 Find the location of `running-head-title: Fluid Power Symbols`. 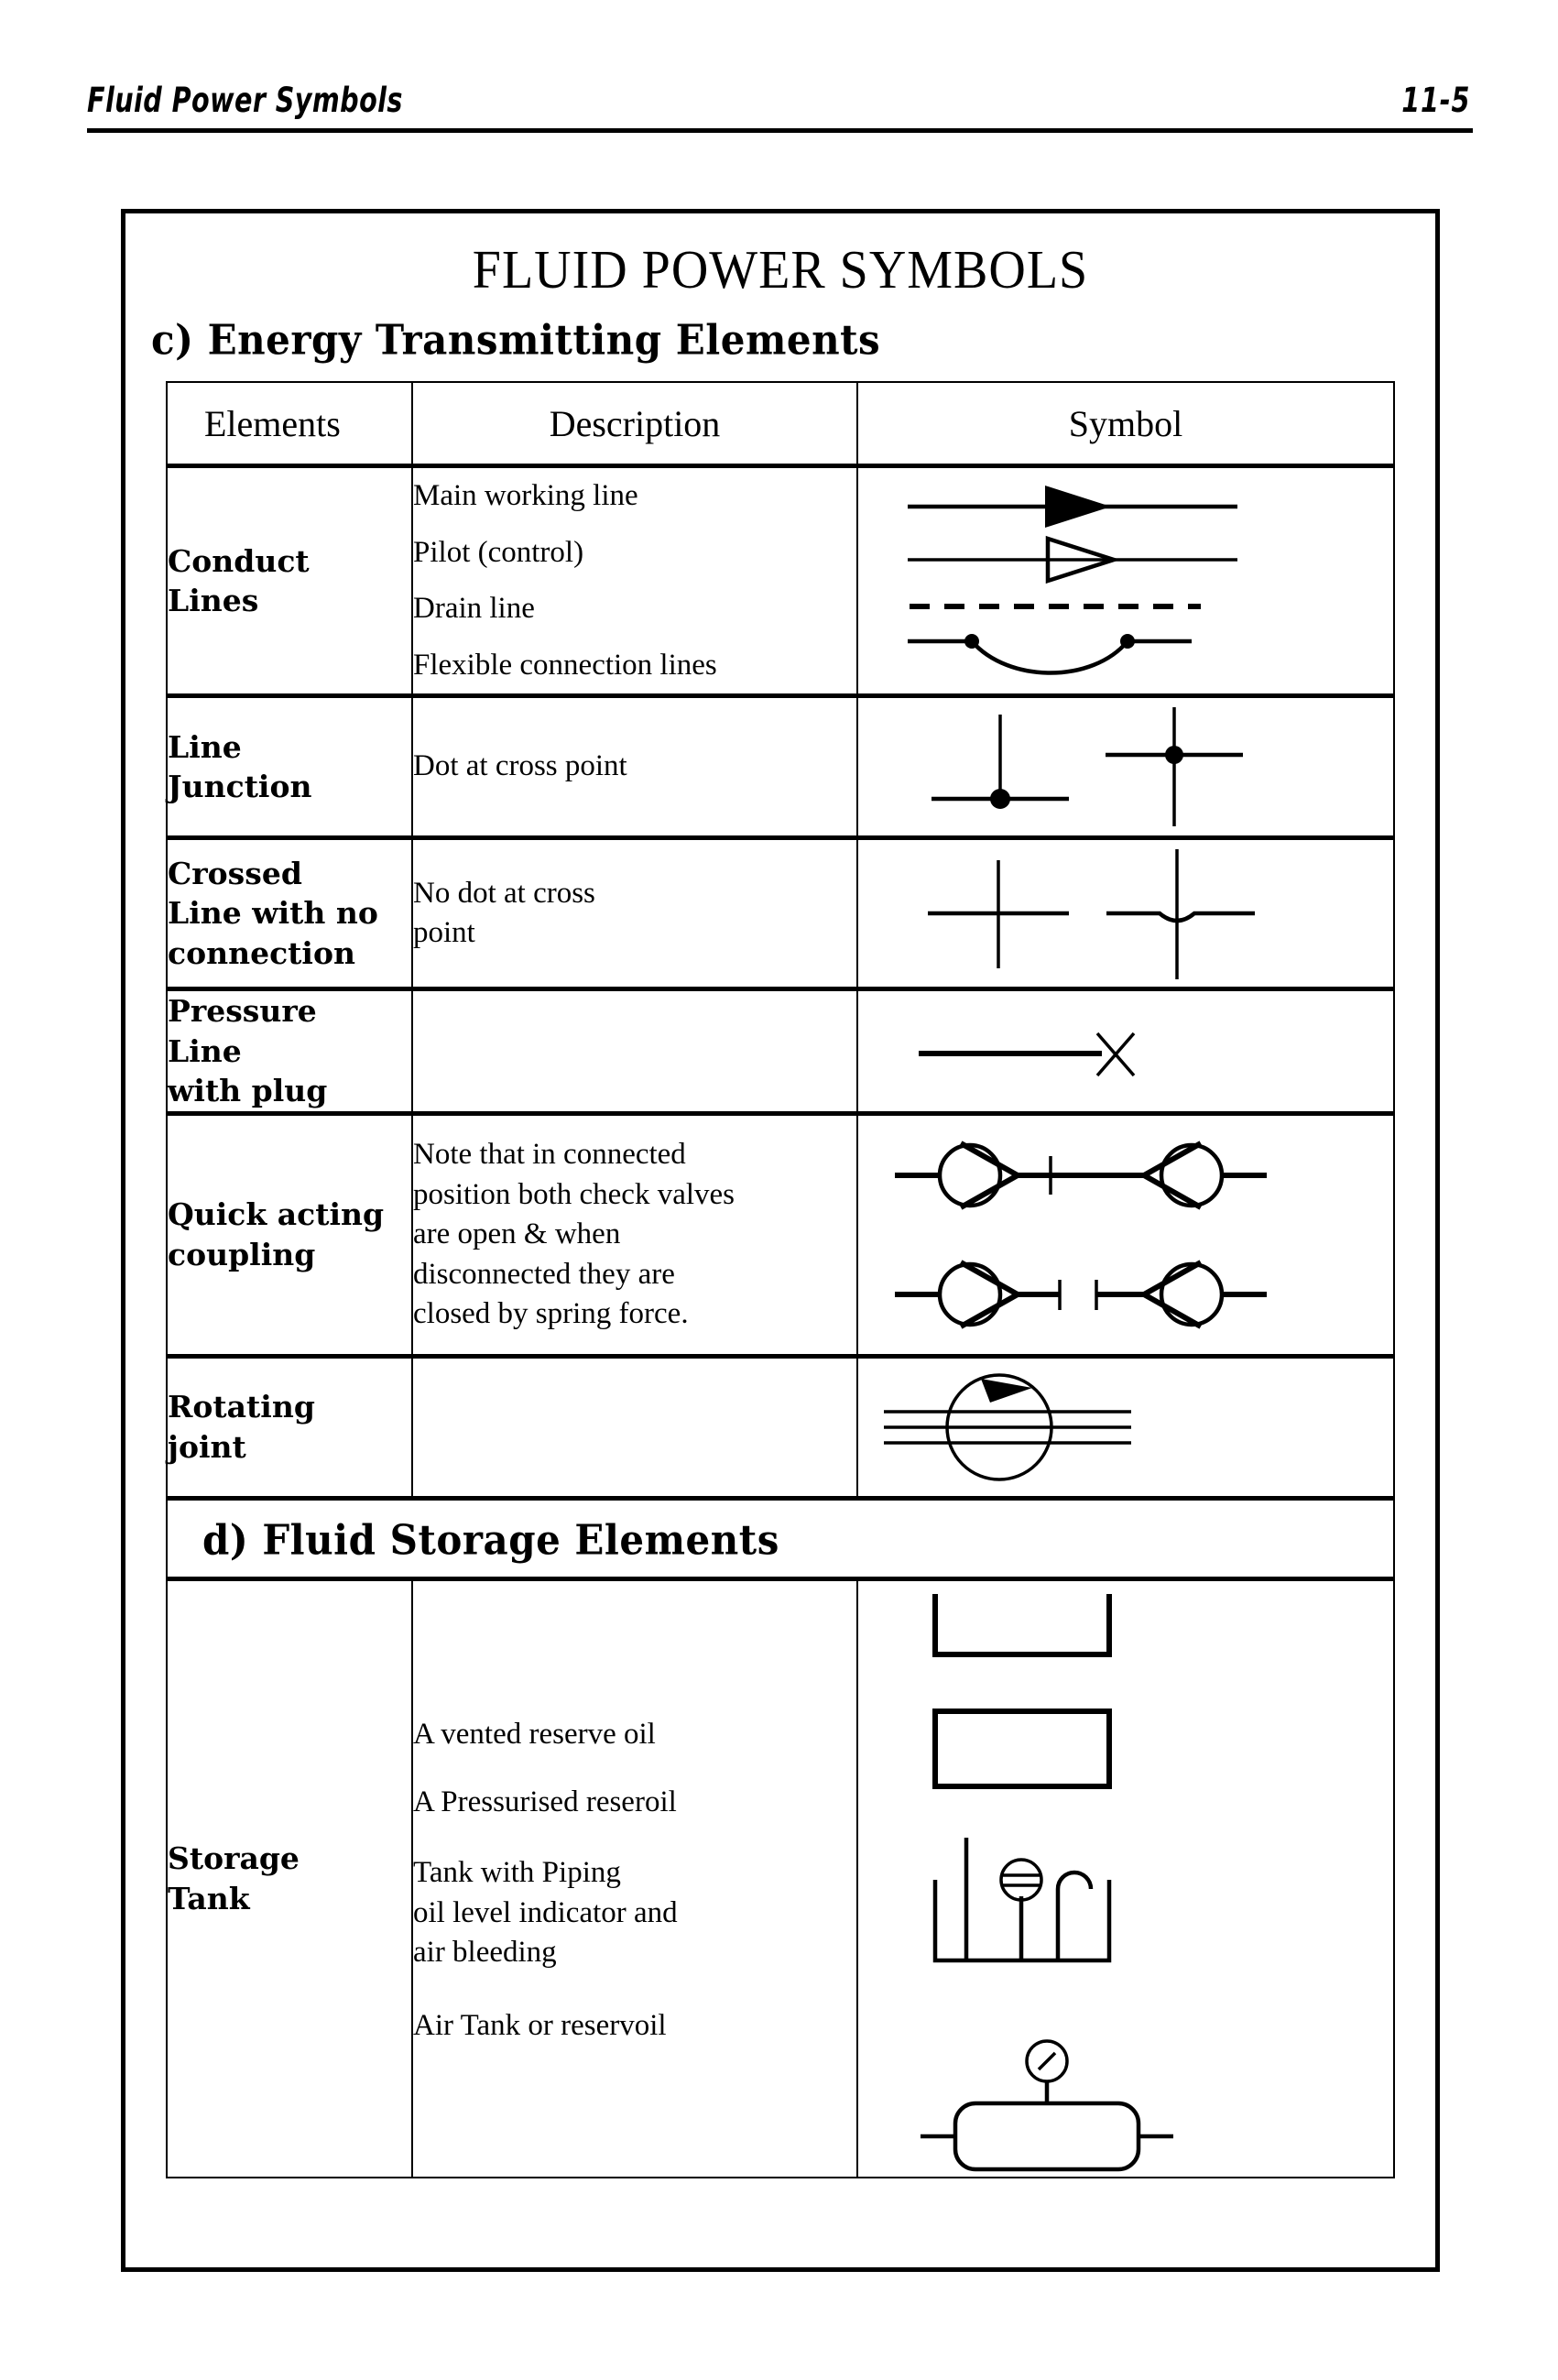

running-head-title: Fluid Power Symbols is located at coordinates (245, 100).